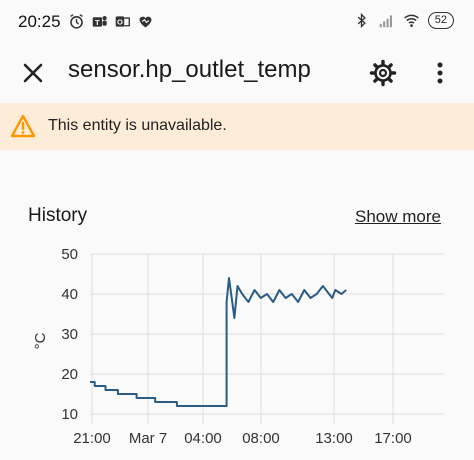  I want to click on signal-icon, so click(385, 21).